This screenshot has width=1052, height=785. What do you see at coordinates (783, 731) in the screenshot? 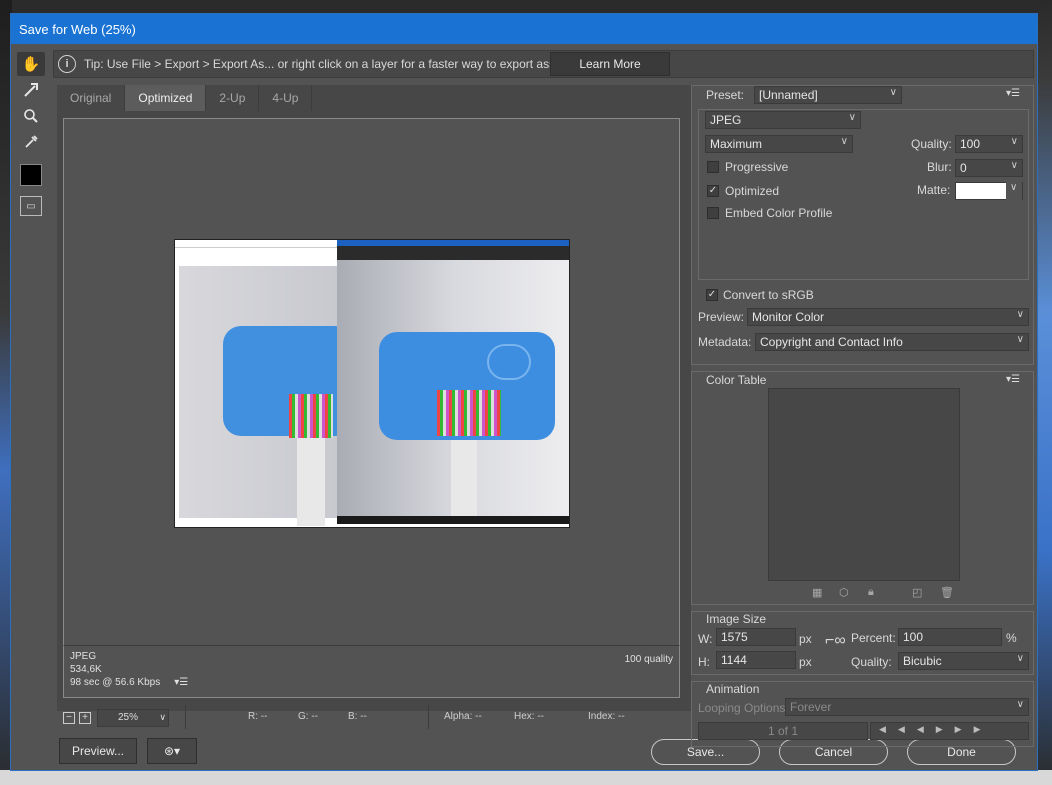
I see `frame-counter: 1 of 1` at bounding box center [783, 731].